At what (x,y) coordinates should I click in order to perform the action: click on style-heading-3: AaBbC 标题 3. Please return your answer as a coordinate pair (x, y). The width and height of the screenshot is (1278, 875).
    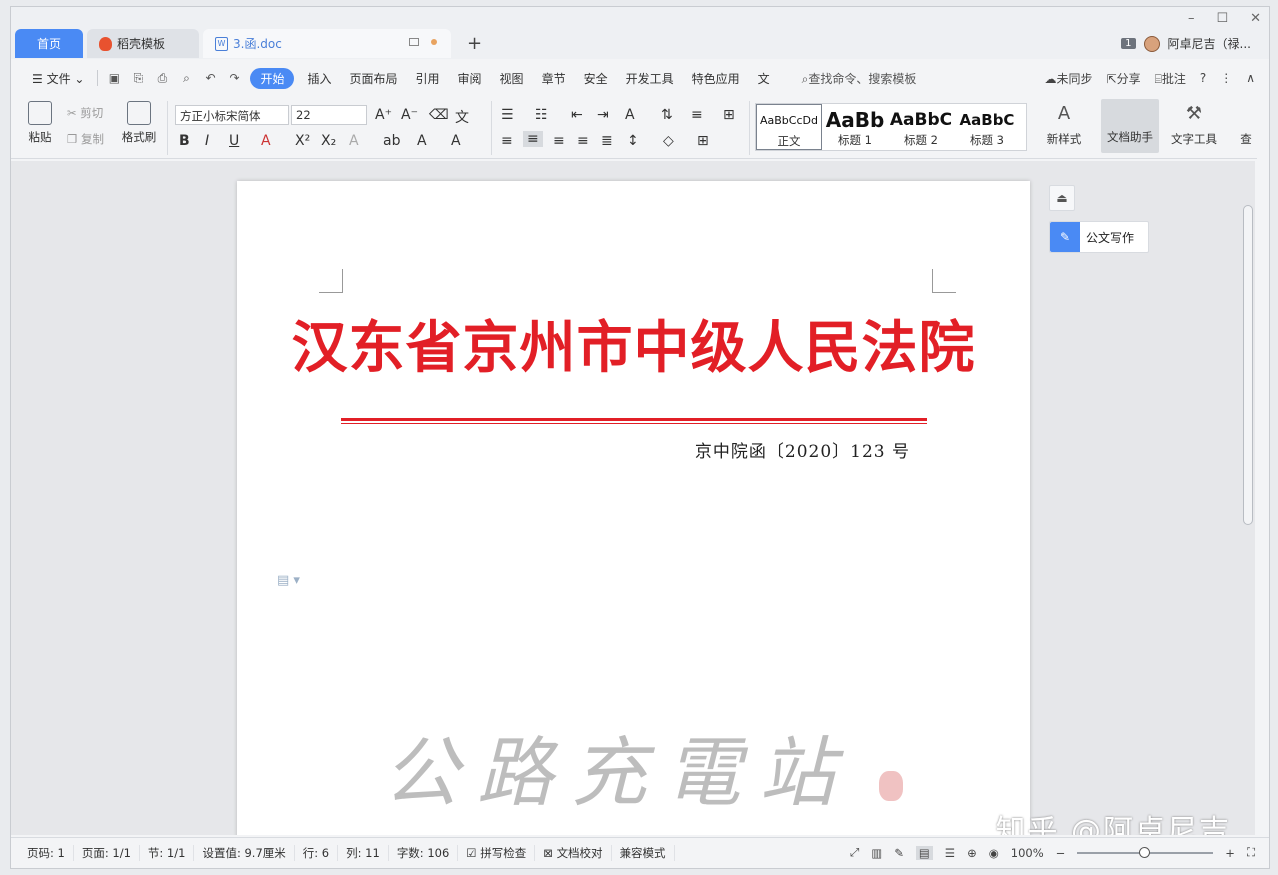
    Looking at the image, I should click on (987, 127).